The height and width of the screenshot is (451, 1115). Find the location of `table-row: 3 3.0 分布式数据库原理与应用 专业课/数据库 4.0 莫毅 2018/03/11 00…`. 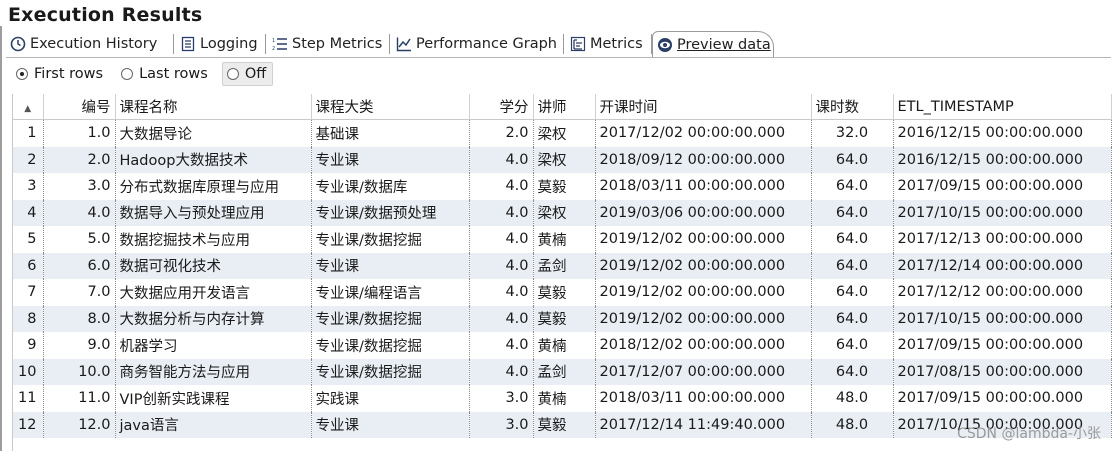

table-row: 3 3.0 分布式数据库原理与应用 专业课/数据库 4.0 莫毅 2018/03/11 00… is located at coordinates (562, 186).